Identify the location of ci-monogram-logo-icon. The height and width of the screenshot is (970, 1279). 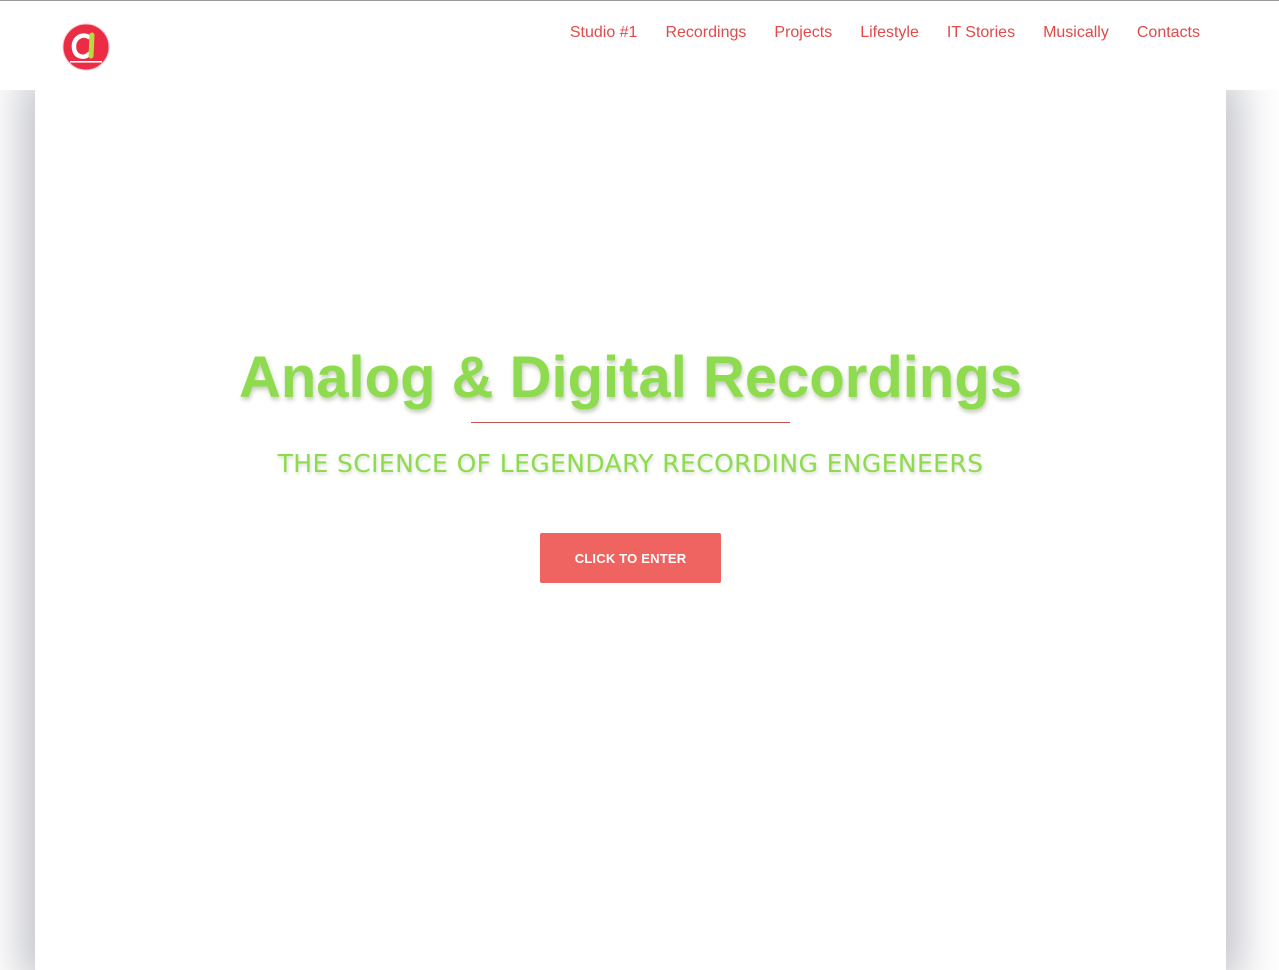
(86, 47).